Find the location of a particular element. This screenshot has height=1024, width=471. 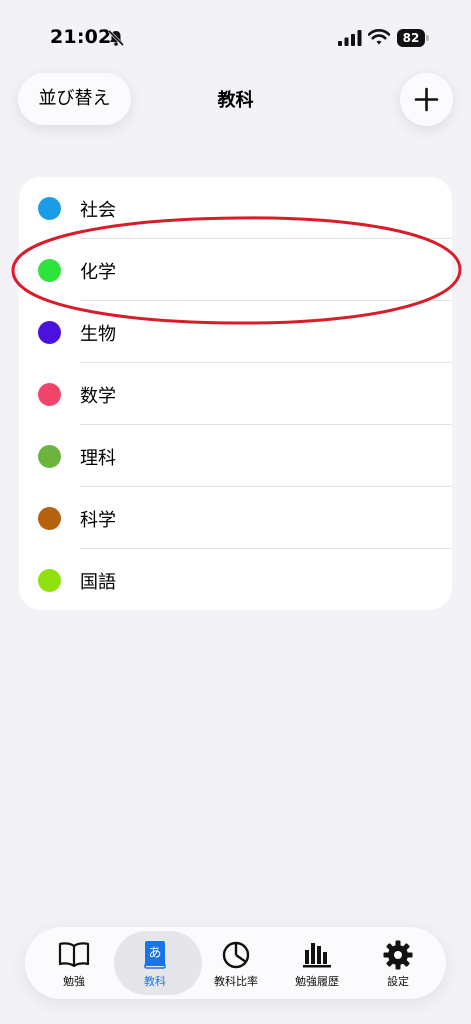

cellular-signal-icon is located at coordinates (350, 38).